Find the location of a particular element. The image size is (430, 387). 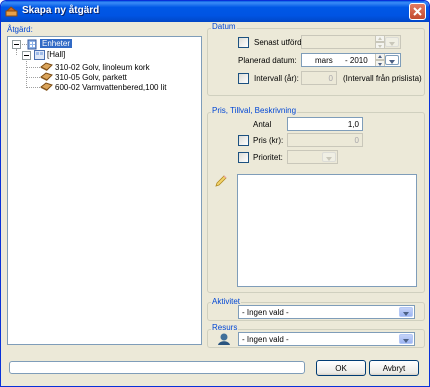

intervall-checkbox is located at coordinates (243, 78).